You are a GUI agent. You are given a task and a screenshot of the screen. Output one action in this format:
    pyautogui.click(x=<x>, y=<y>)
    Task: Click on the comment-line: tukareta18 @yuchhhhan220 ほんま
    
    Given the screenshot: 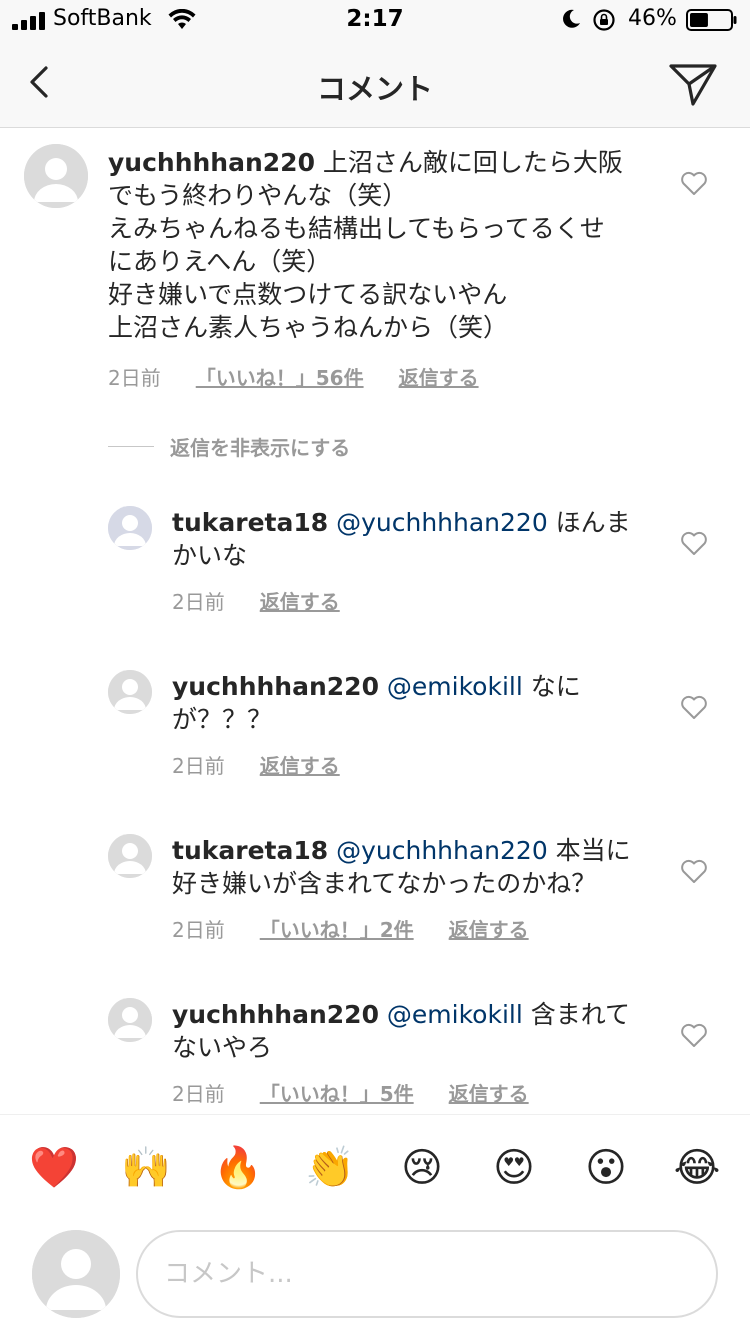 What is the action you would take?
    pyautogui.click(x=407, y=522)
    